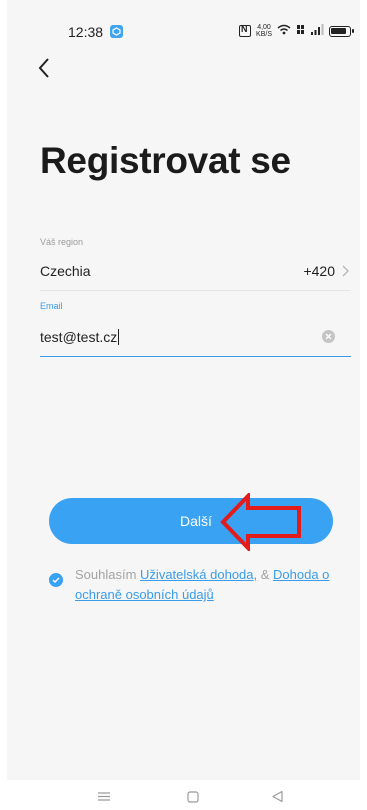  I want to click on page-title: Registrovat se, so click(165, 160).